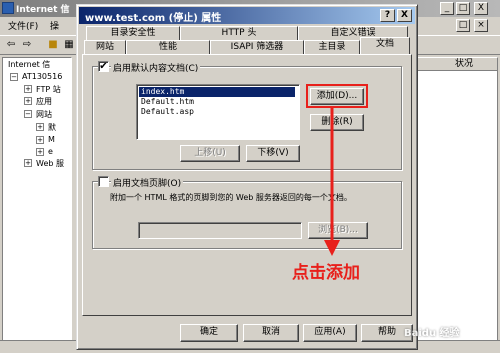 This screenshot has width=500, height=353. I want to click on minimize-button: _, so click(447, 8).